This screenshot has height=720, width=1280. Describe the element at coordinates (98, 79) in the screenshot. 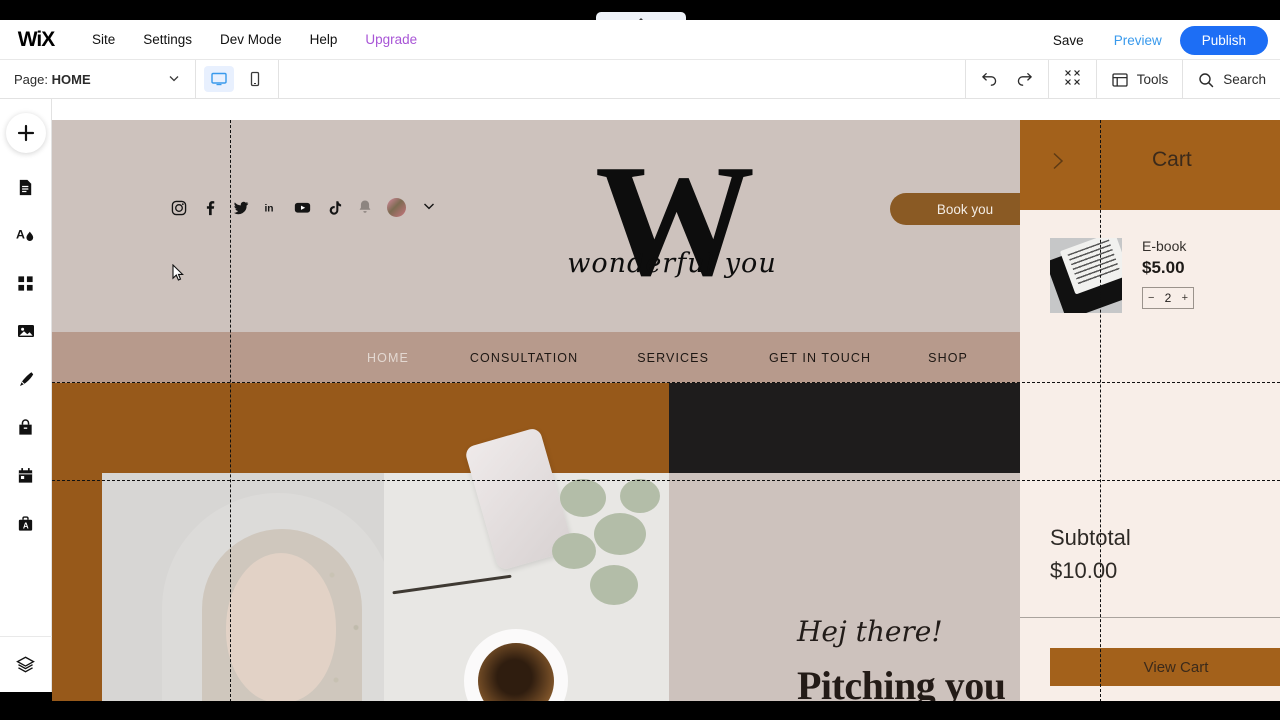

I see `page-selector: Page: HOME` at that location.